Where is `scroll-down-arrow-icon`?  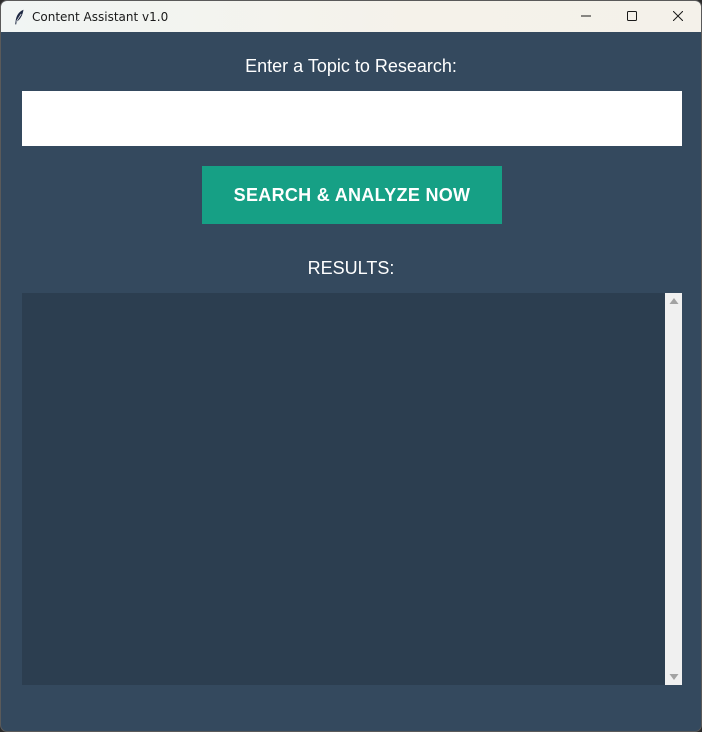 scroll-down-arrow-icon is located at coordinates (674, 677).